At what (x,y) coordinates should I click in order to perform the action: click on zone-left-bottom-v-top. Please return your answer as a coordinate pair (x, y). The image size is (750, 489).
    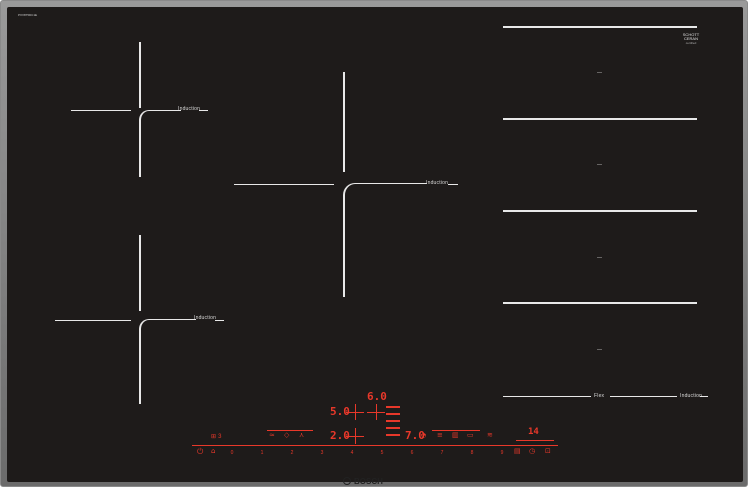
    Looking at the image, I should click on (140, 273).